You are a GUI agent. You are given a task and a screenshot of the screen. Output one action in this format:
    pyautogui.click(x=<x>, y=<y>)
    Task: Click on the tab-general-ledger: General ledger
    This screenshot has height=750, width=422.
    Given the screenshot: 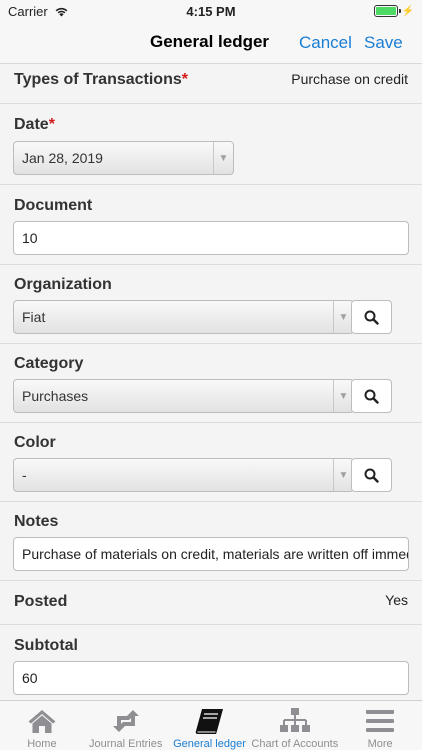 What is the action you would take?
    pyautogui.click(x=210, y=725)
    